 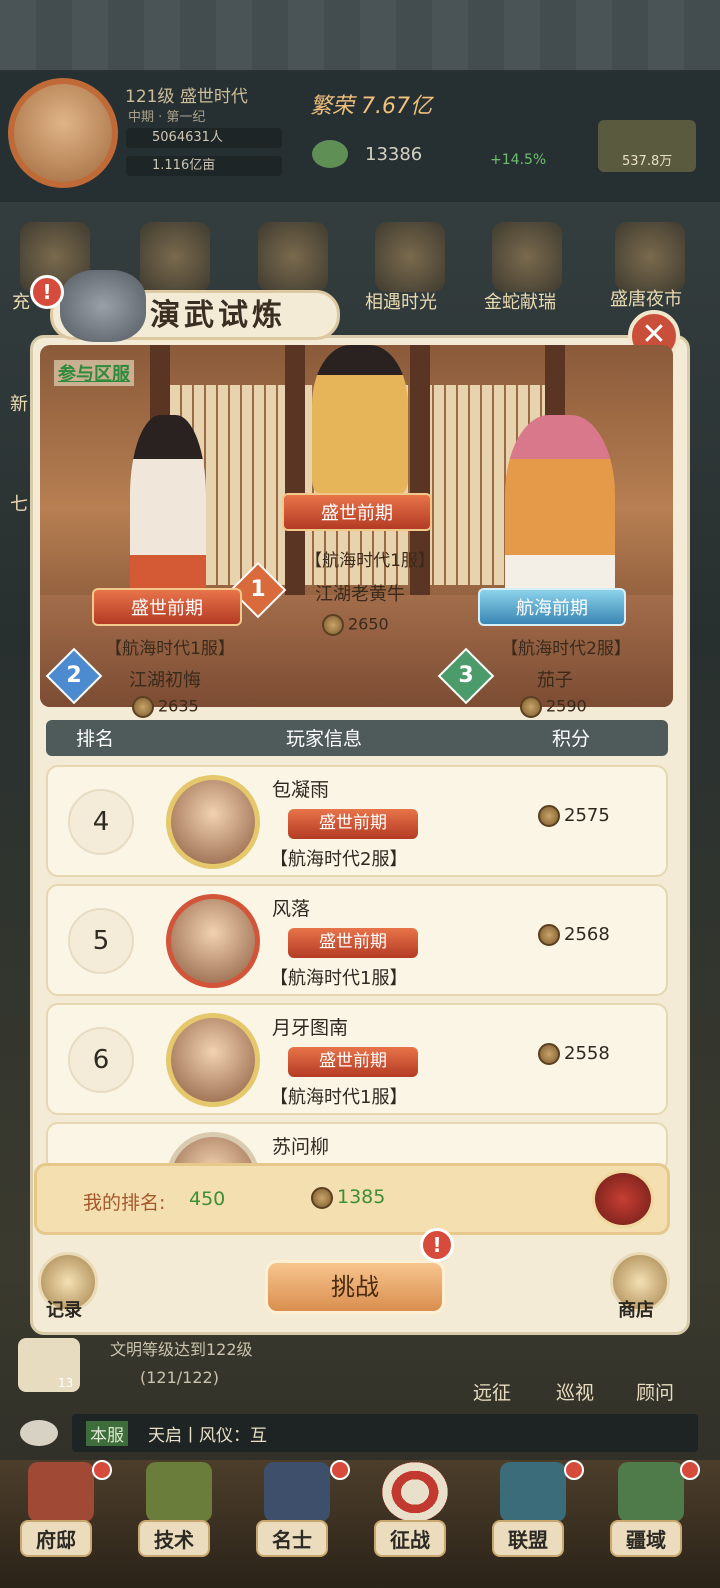 I want to click on reward-chest-icon, so click(x=623, y=1199).